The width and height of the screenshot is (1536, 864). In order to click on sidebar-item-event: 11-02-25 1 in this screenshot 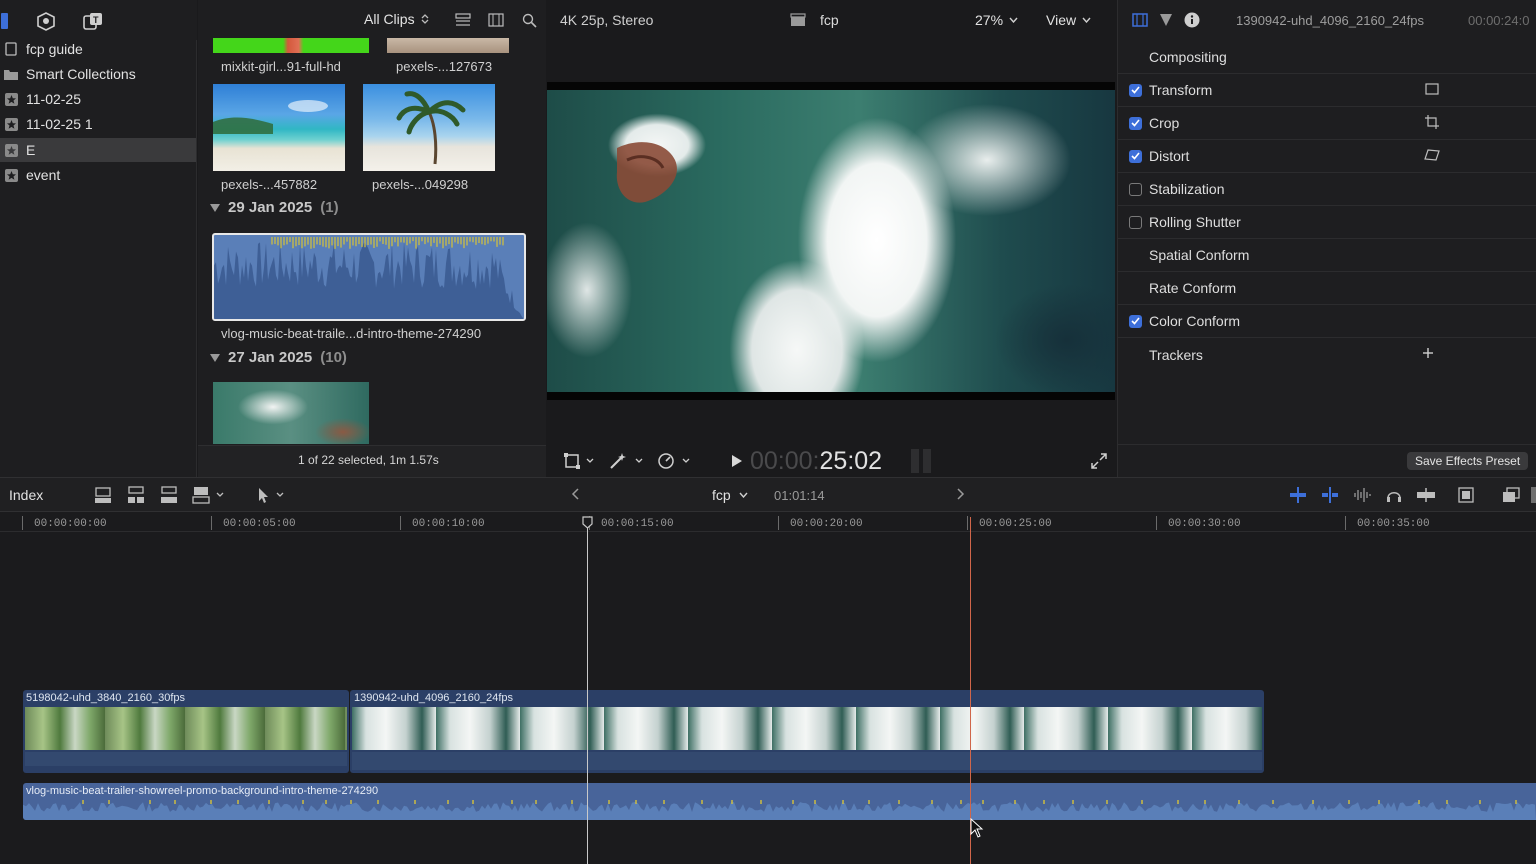, I will do `click(98, 124)`.